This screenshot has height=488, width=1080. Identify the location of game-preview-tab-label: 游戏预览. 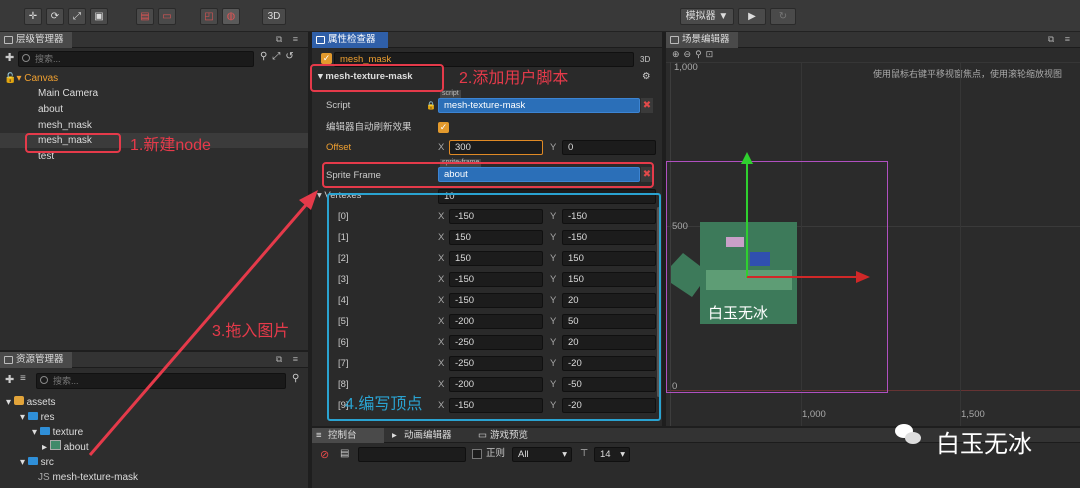
(509, 435).